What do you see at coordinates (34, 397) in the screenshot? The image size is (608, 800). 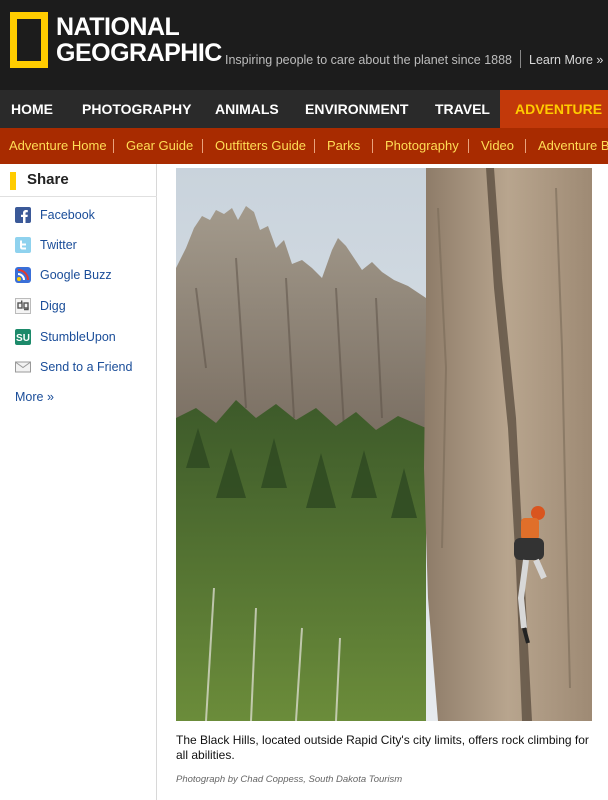 I see `more-share-link: More »` at bounding box center [34, 397].